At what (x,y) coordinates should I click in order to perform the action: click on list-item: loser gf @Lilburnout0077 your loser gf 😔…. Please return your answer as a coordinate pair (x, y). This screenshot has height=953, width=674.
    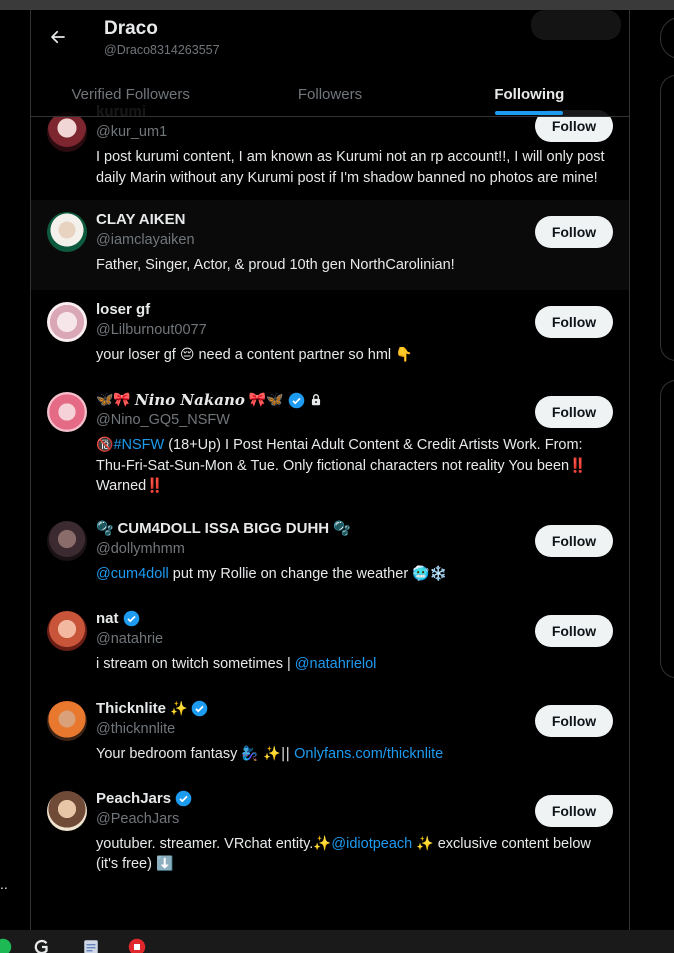
    Looking at the image, I should click on (330, 335).